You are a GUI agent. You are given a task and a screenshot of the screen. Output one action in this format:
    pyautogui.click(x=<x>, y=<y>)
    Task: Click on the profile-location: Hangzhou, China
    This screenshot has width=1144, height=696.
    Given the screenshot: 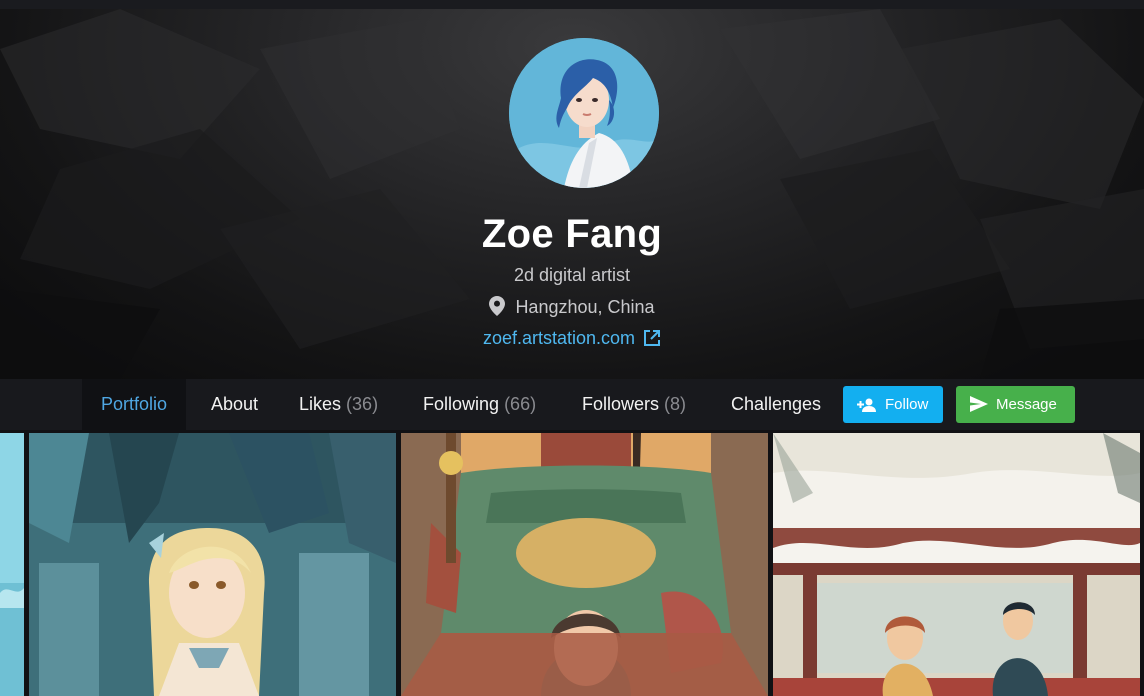 What is the action you would take?
    pyautogui.click(x=572, y=307)
    